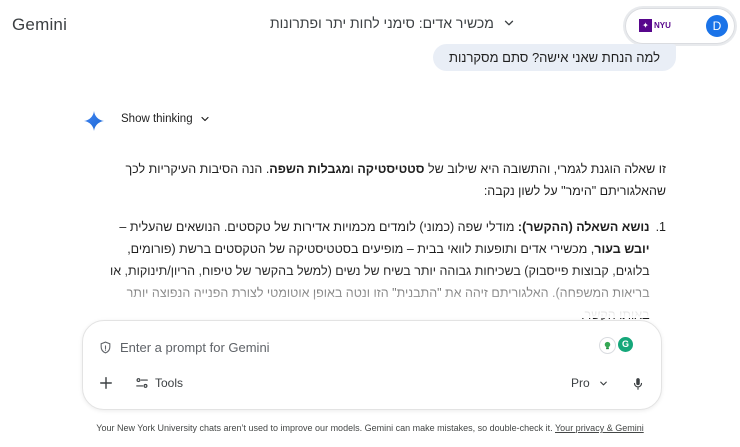 This screenshot has width=740, height=447. Describe the element at coordinates (680, 26) in the screenshot. I see `account-switcher: ✦ NYU D` at that location.